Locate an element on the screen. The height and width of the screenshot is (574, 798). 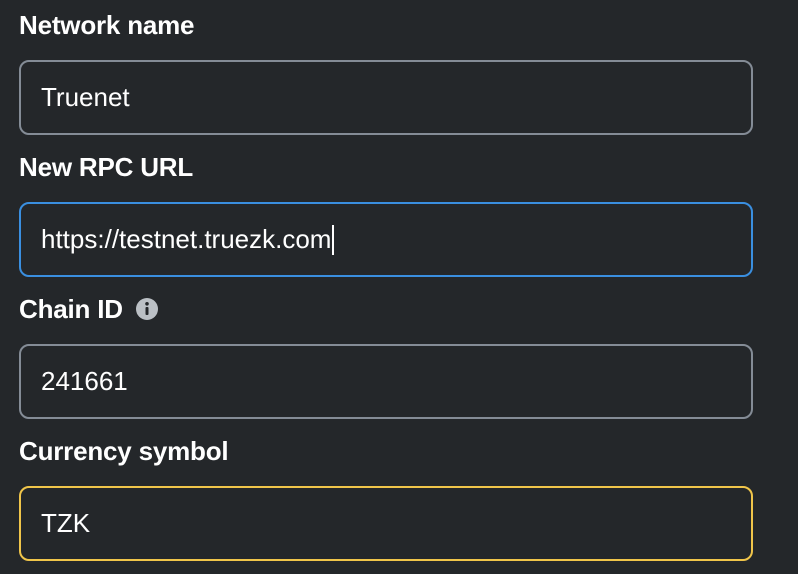
chain-id-value-wrap: 241661 is located at coordinates (84, 381).